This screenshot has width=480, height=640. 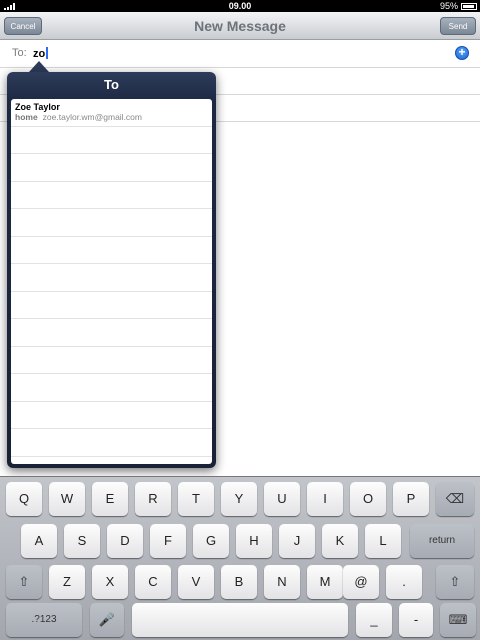 What do you see at coordinates (67, 582) in the screenshot?
I see `key-z: Z` at bounding box center [67, 582].